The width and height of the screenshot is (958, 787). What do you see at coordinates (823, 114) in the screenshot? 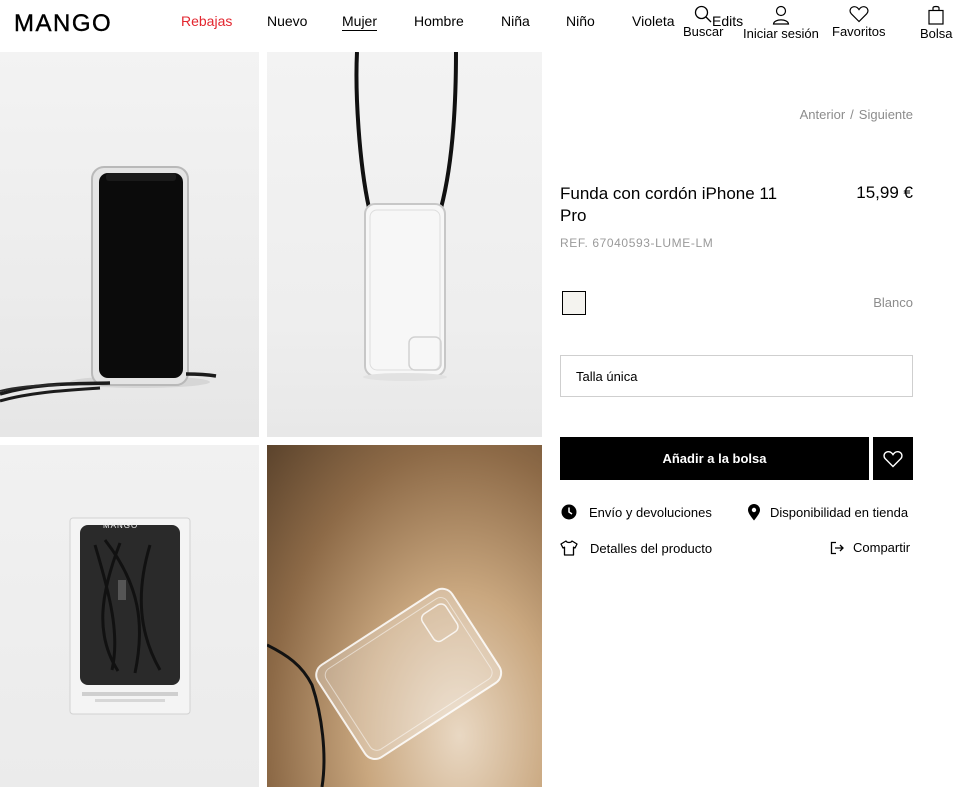
I see `previous-link: Anterior` at bounding box center [823, 114].